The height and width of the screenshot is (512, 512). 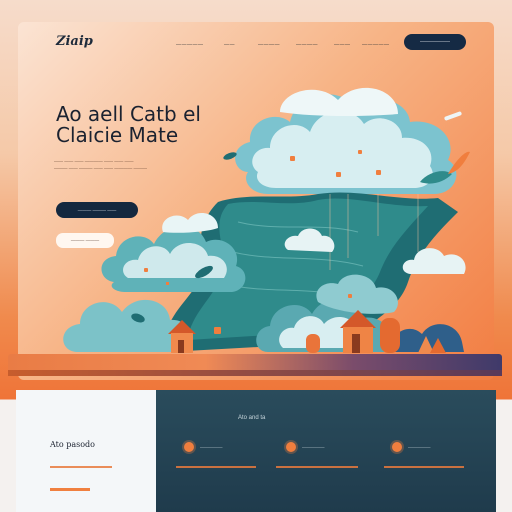 What do you see at coordinates (128, 114) in the screenshot?
I see `hero-headline-line-1: Ao aell Catb el` at bounding box center [128, 114].